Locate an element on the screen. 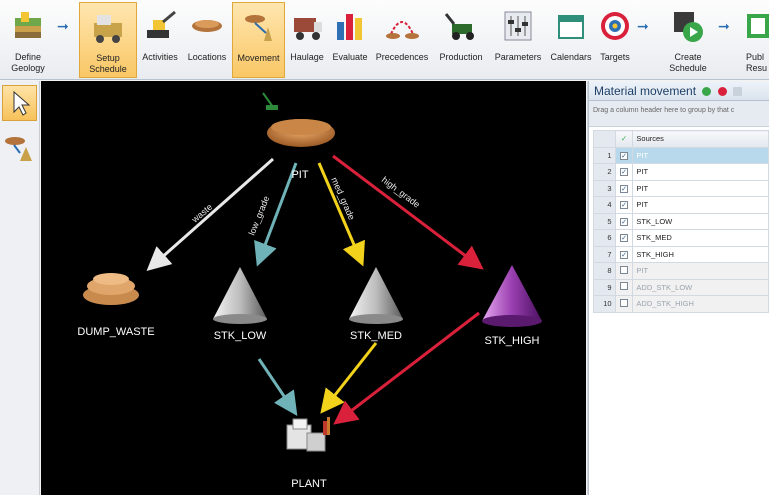 This screenshot has width=769, height=495. targets-button: Targets is located at coordinates (615, 40).